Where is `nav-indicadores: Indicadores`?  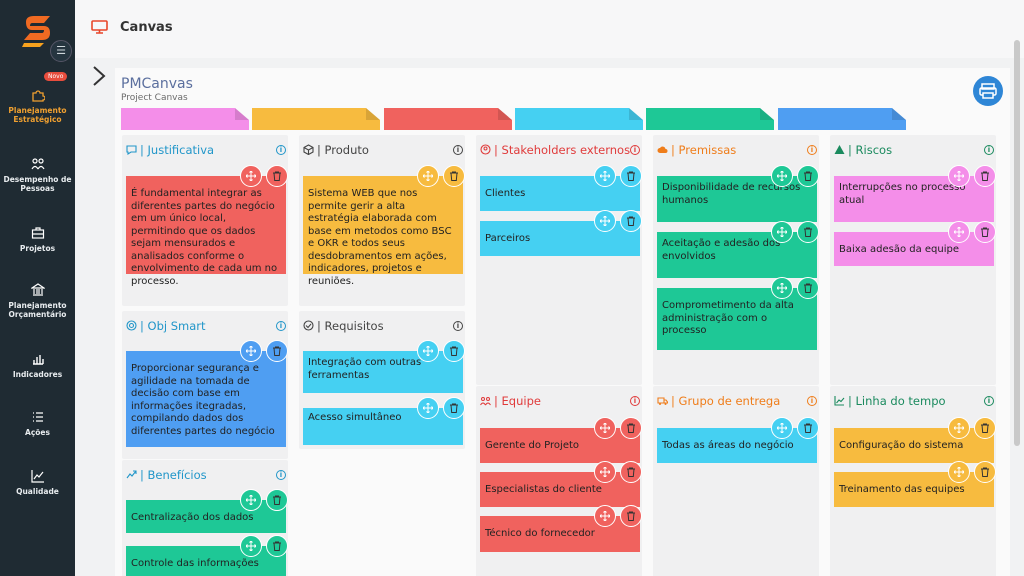
nav-indicadores: Indicadores is located at coordinates (37, 365).